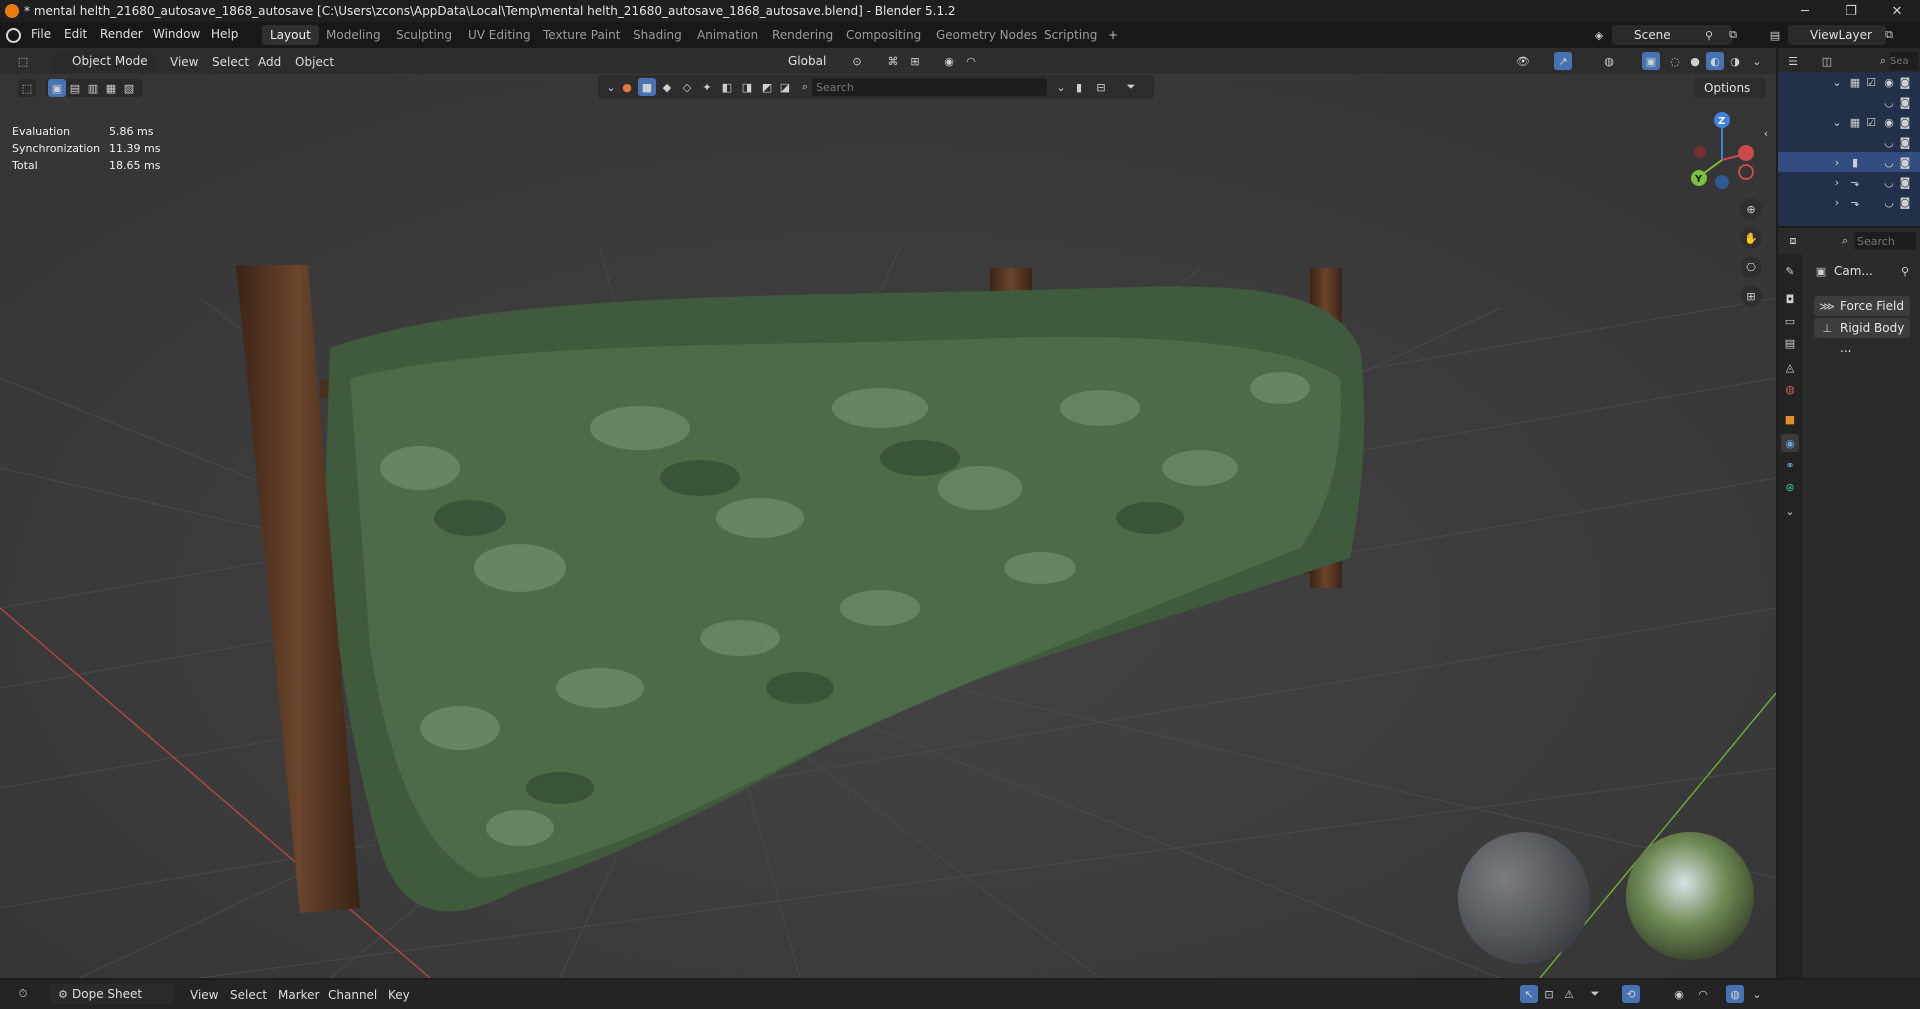  What do you see at coordinates (1889, 35) in the screenshot?
I see `new-view-layer-icon: ⧉` at bounding box center [1889, 35].